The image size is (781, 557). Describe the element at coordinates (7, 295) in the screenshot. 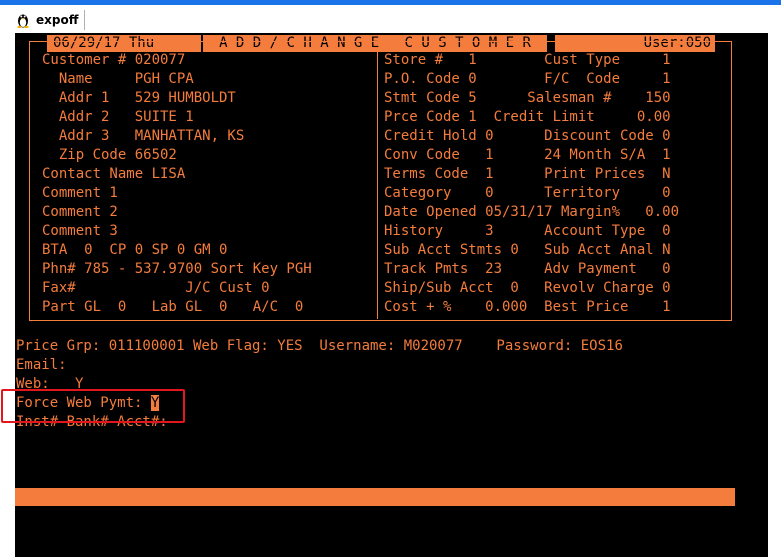

I see `left-margin` at that location.